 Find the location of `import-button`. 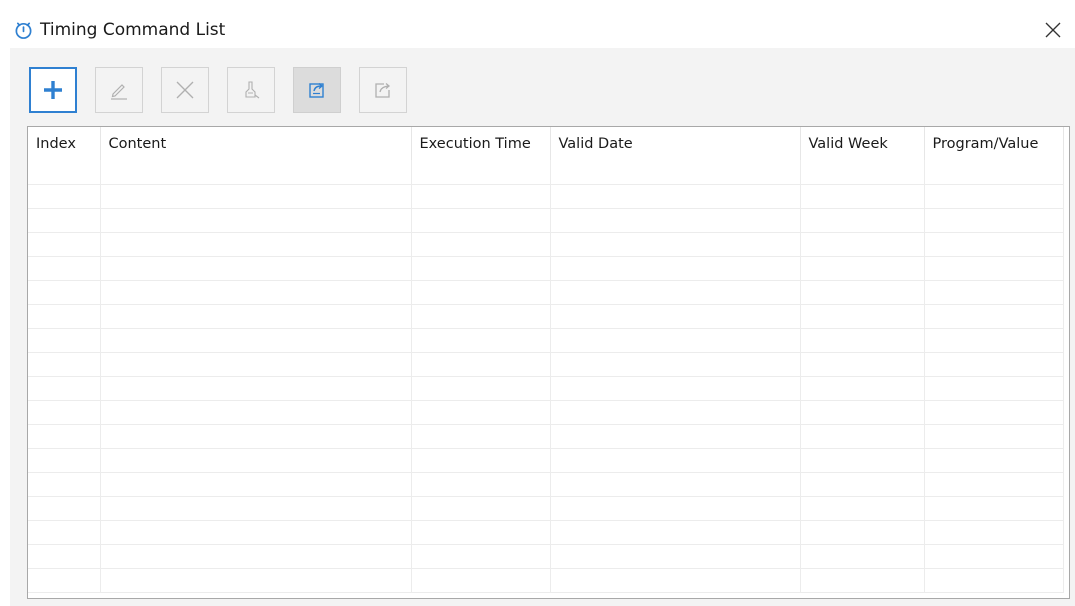

import-button is located at coordinates (317, 90).